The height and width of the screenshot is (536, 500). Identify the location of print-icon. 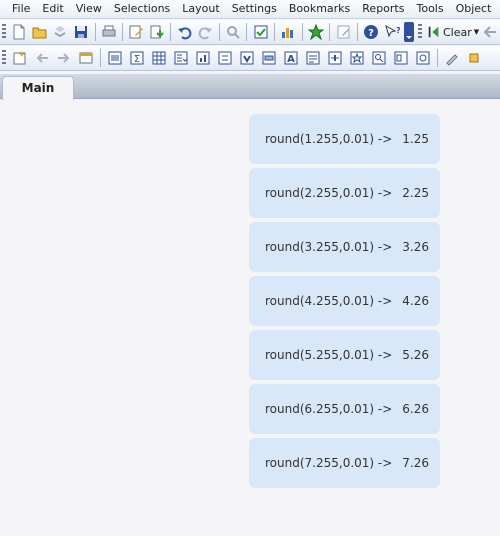
(108, 32).